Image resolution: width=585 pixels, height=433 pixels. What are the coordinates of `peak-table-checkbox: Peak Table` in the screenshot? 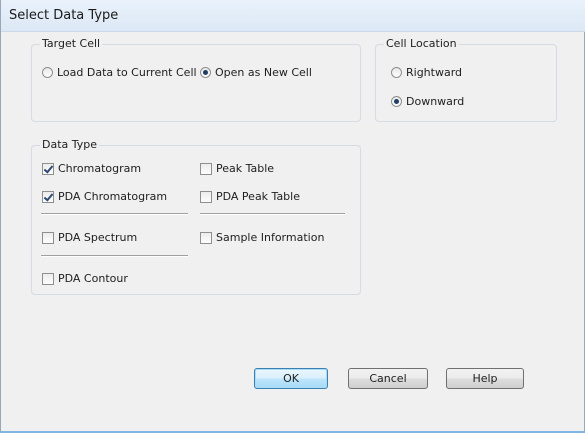 It's located at (237, 168).